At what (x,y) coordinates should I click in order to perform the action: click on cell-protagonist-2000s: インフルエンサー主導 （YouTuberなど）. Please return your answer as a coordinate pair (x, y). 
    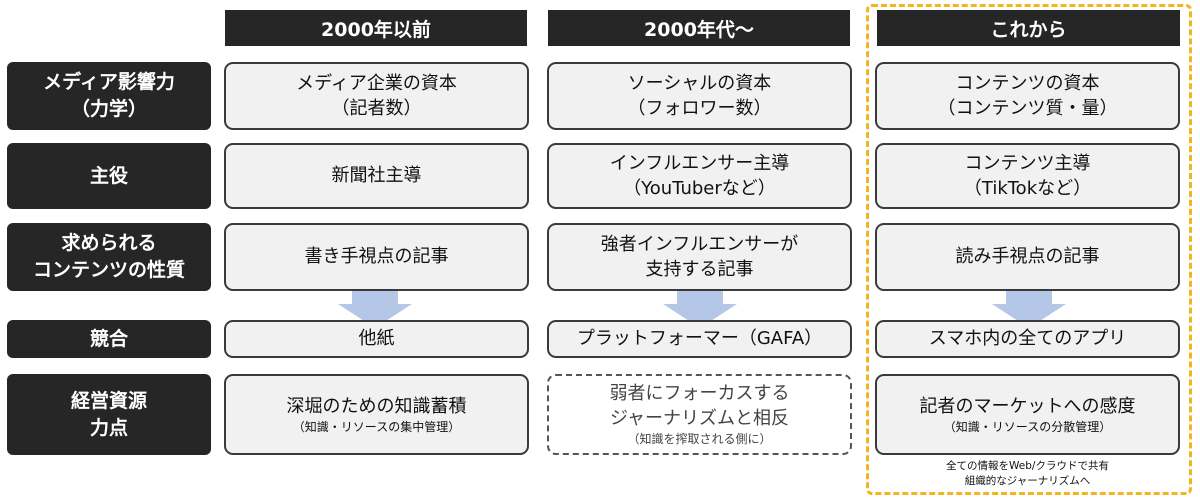
    Looking at the image, I should click on (699, 176).